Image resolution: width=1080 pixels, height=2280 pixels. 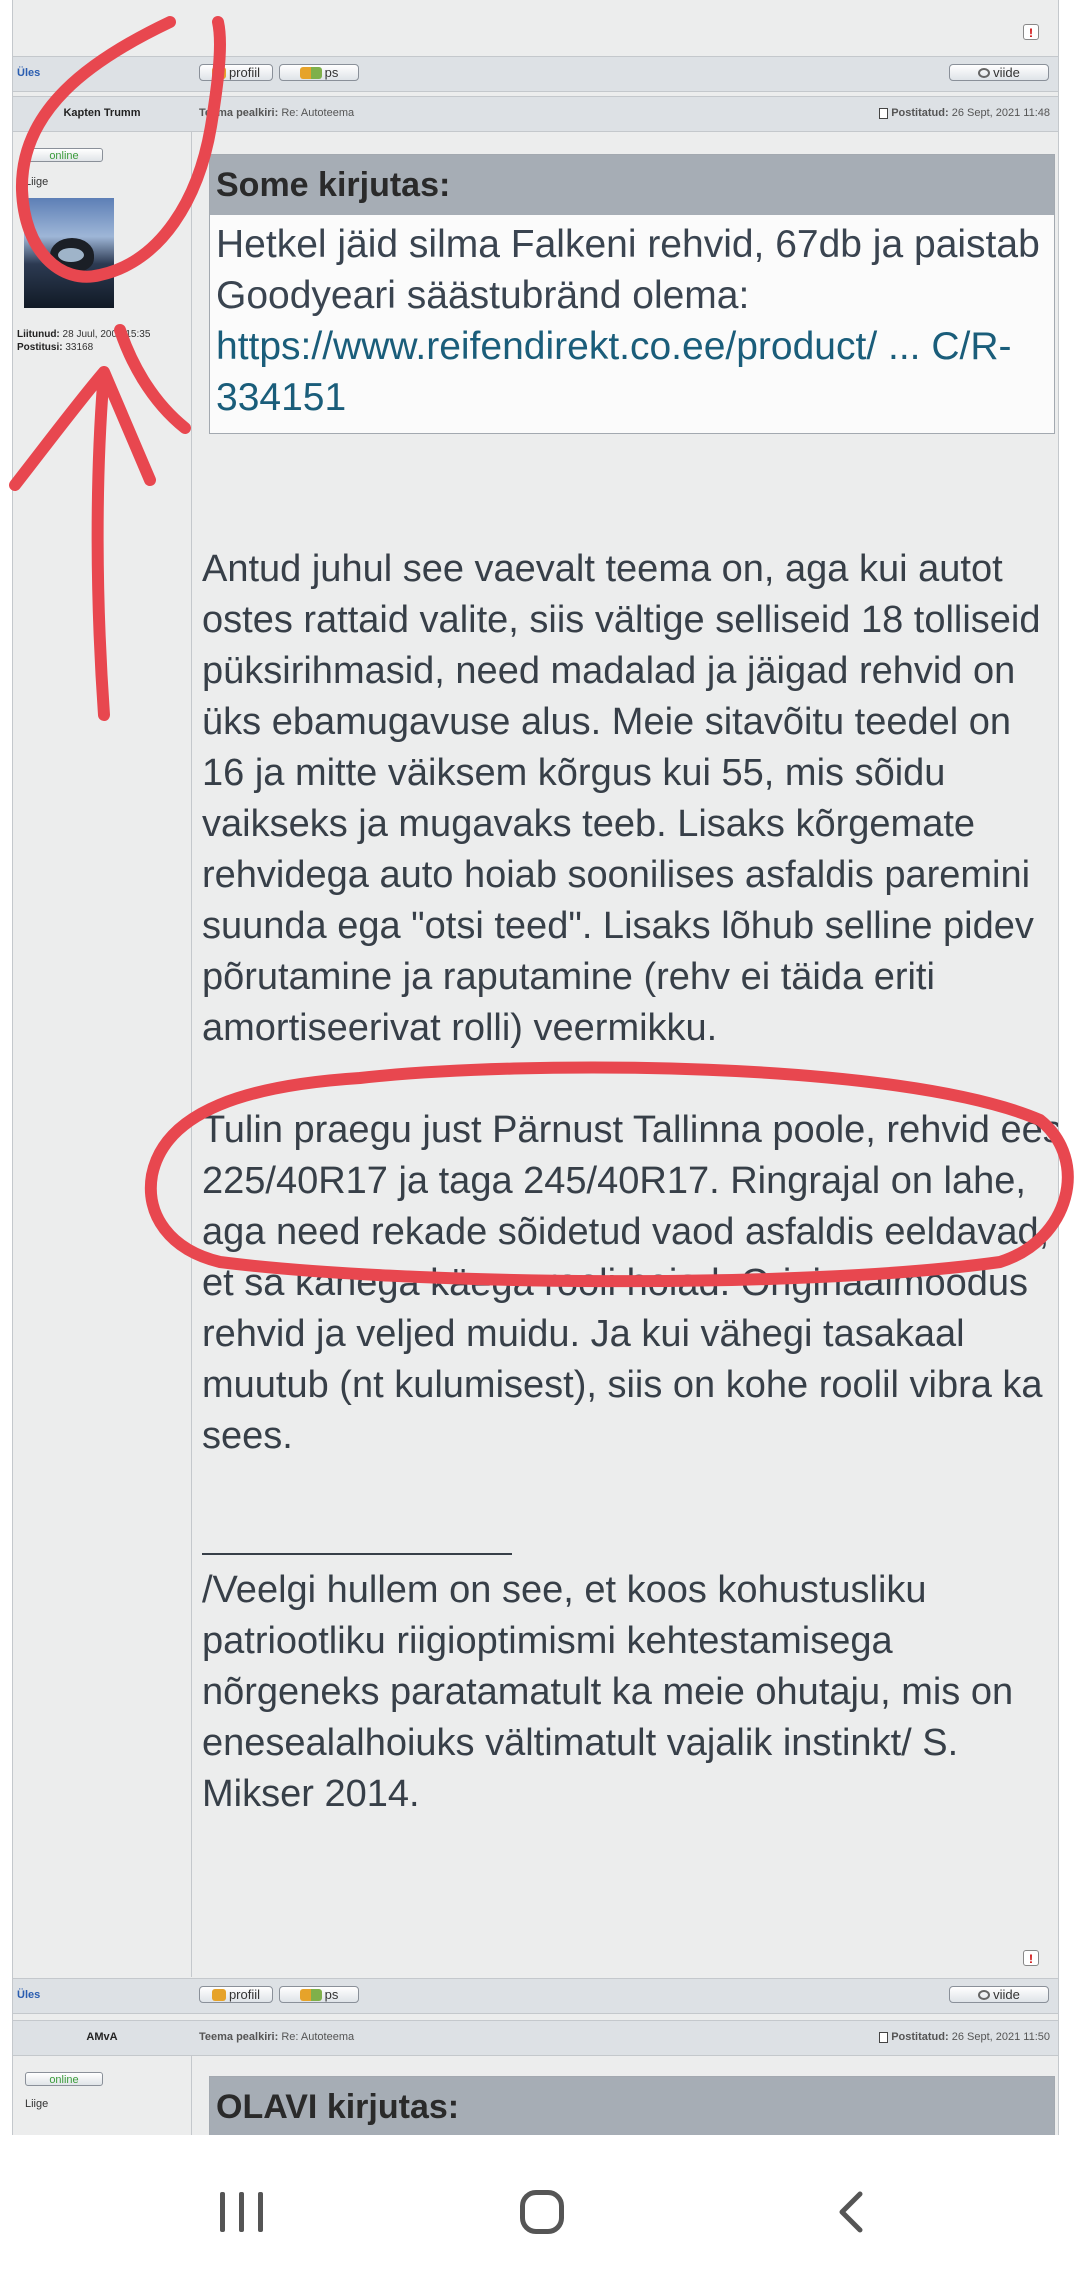 What do you see at coordinates (242, 2212) in the screenshot?
I see `recent-apps-icon` at bounding box center [242, 2212].